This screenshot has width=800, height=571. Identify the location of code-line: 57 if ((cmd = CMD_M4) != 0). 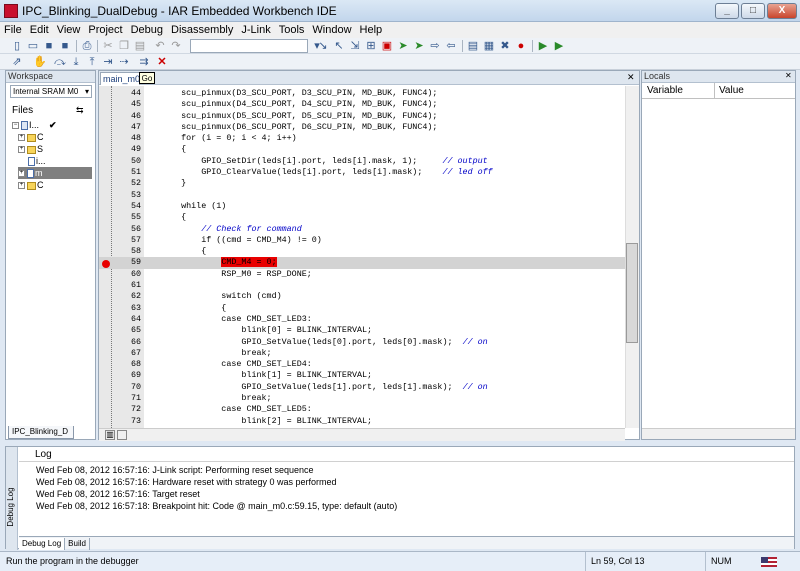
(369, 240).